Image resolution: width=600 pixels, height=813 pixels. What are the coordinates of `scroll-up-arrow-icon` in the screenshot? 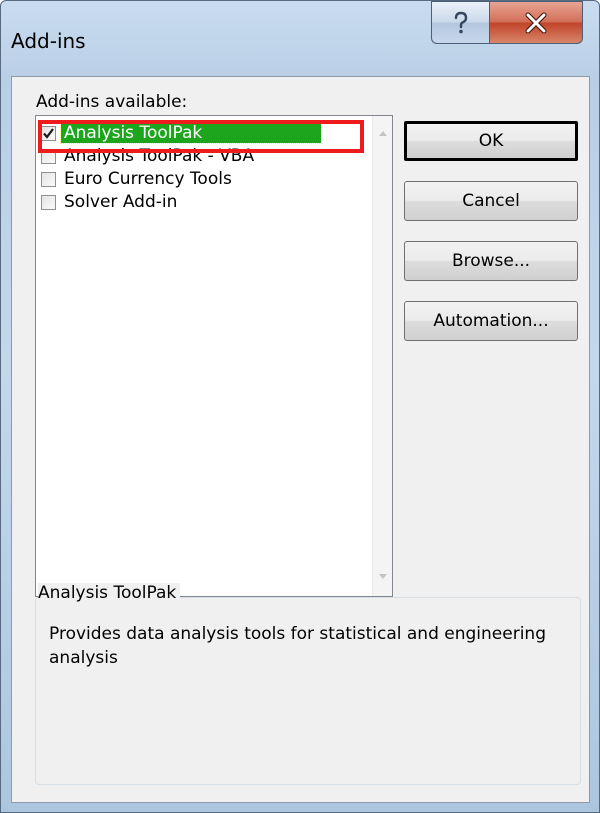 It's located at (383, 133).